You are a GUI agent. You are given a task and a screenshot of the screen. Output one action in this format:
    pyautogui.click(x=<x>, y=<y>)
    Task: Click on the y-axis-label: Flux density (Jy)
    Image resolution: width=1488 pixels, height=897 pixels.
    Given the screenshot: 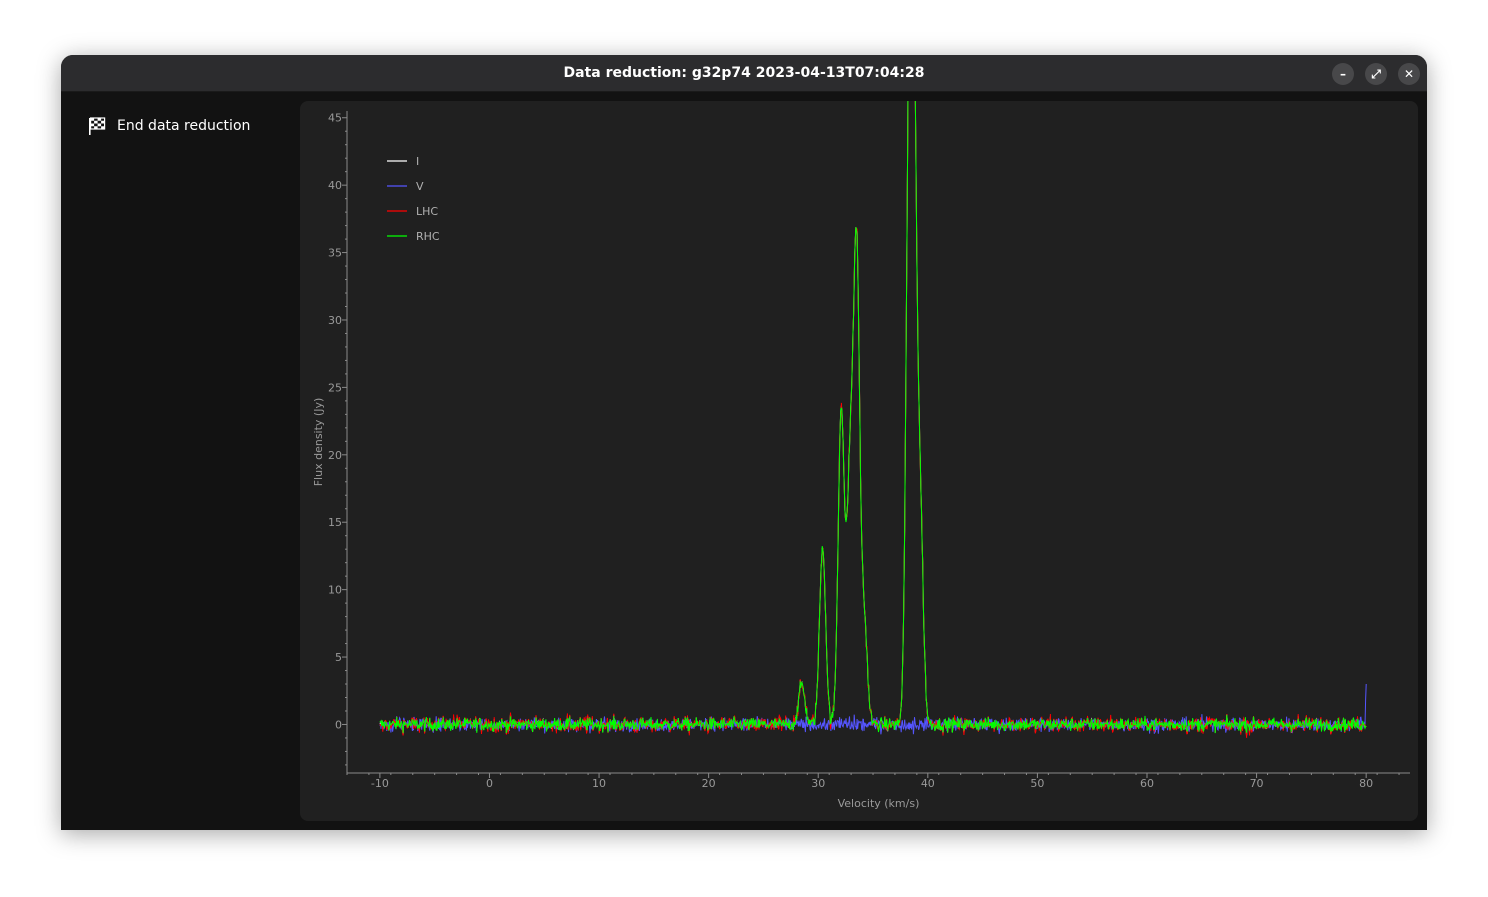 What is the action you would take?
    pyautogui.click(x=318, y=442)
    